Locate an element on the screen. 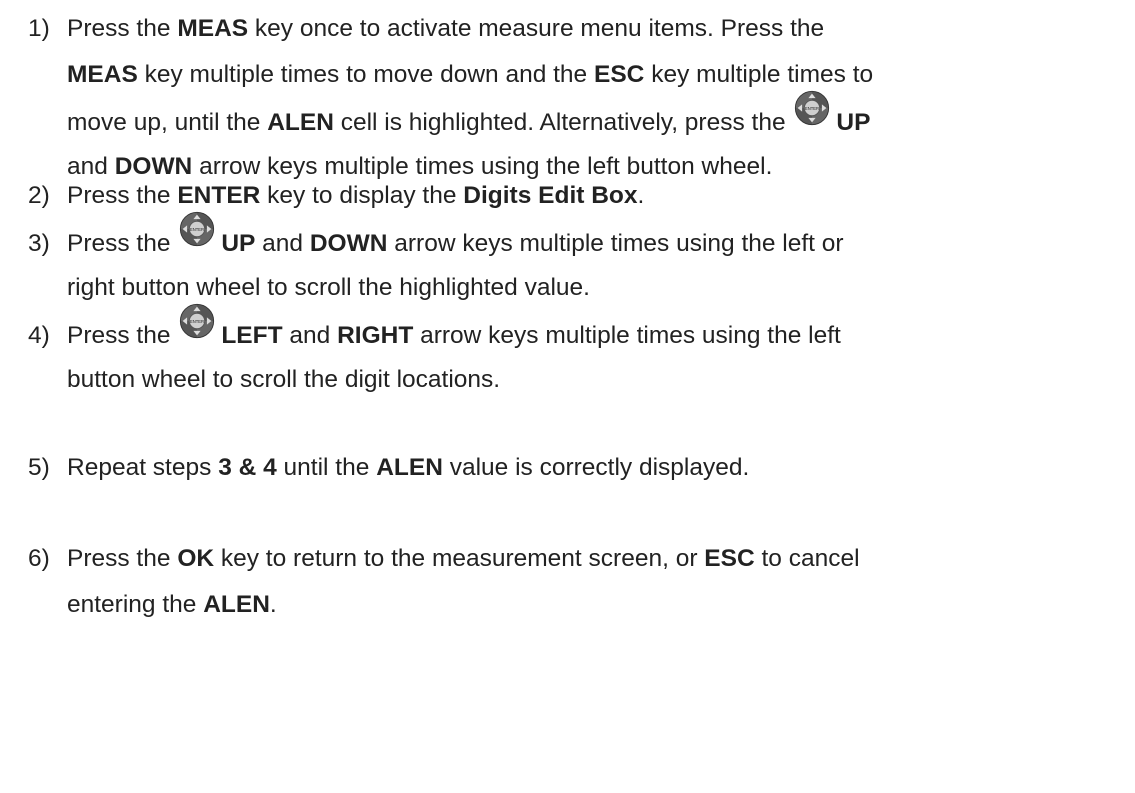 The image size is (1135, 793). key-term: ENTER is located at coordinates (219, 195).